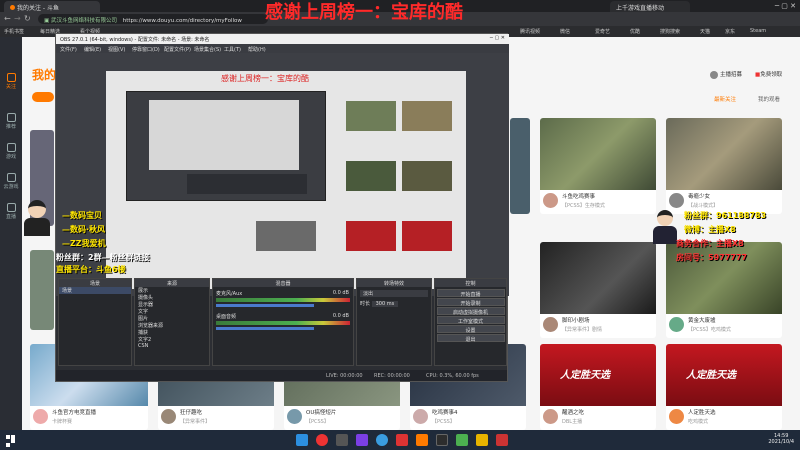 Image resolution: width=800 pixels, height=450 pixels. What do you see at coordinates (95, 283) in the screenshot?
I see `scenes-header: 场景` at bounding box center [95, 283].